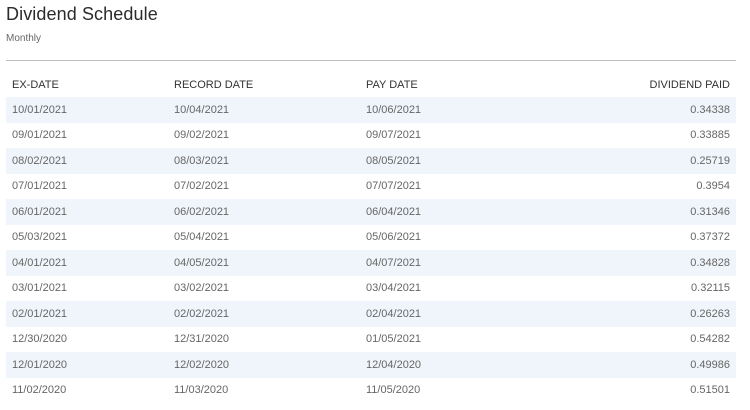 This screenshot has width=750, height=410. What do you see at coordinates (202, 364) in the screenshot?
I see `record-date-cell: 12/02/2020` at bounding box center [202, 364].